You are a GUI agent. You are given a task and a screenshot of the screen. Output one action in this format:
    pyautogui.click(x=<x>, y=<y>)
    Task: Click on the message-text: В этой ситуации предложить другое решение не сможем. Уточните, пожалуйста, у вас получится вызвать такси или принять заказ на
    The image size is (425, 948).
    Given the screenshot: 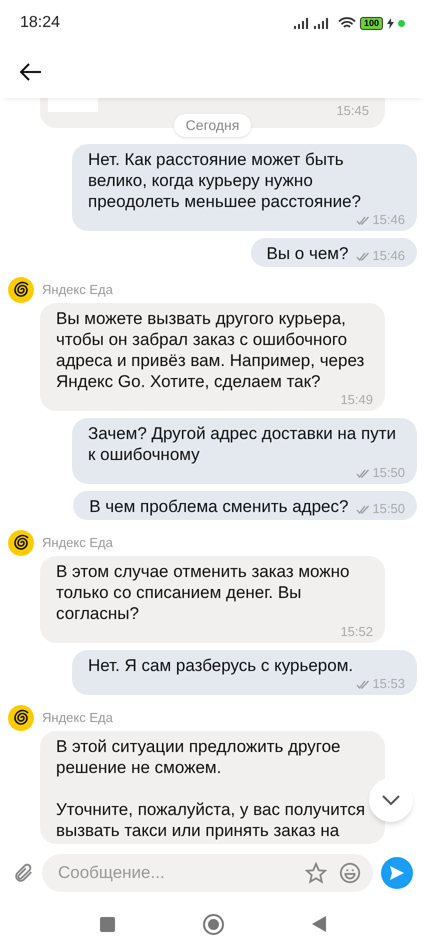 What is the action you would take?
    pyautogui.click(x=211, y=788)
    